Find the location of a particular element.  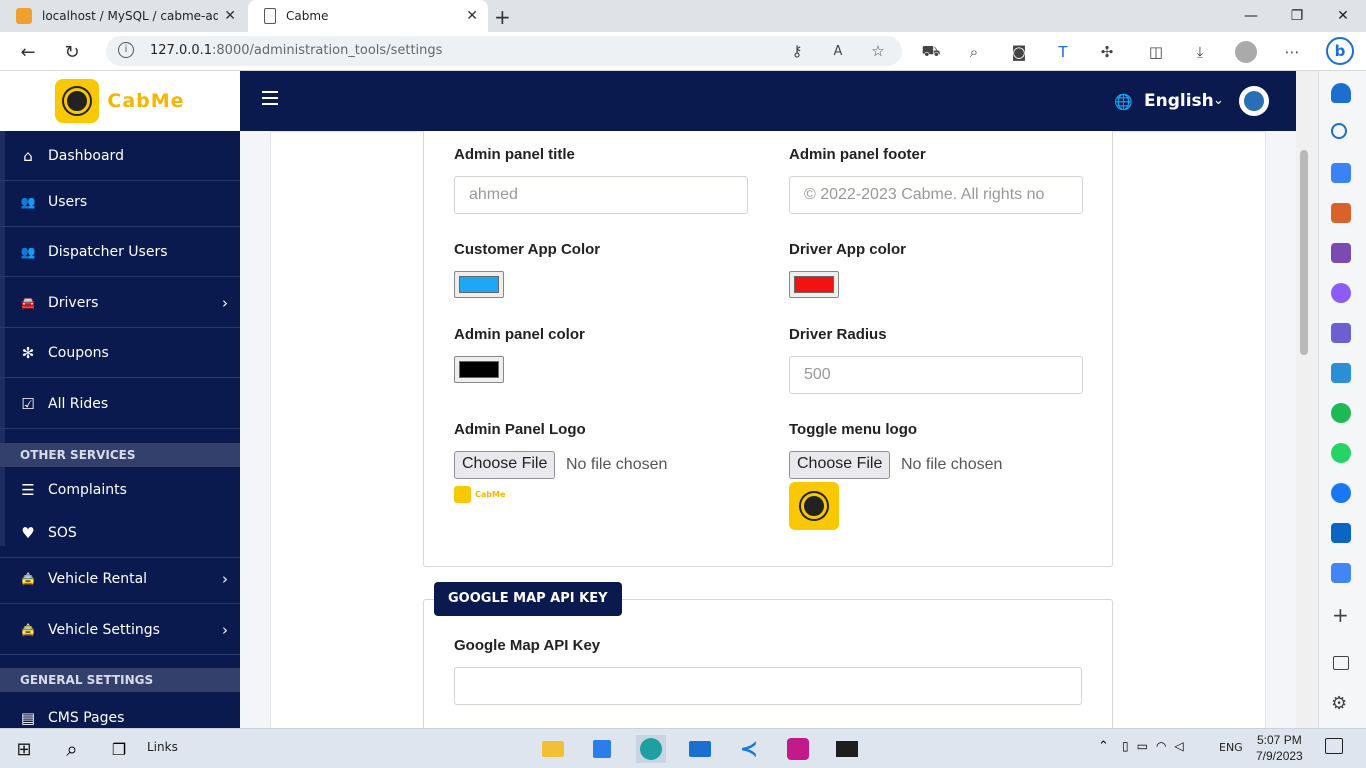

sidebar-item-label: SOS is located at coordinates (62, 532).